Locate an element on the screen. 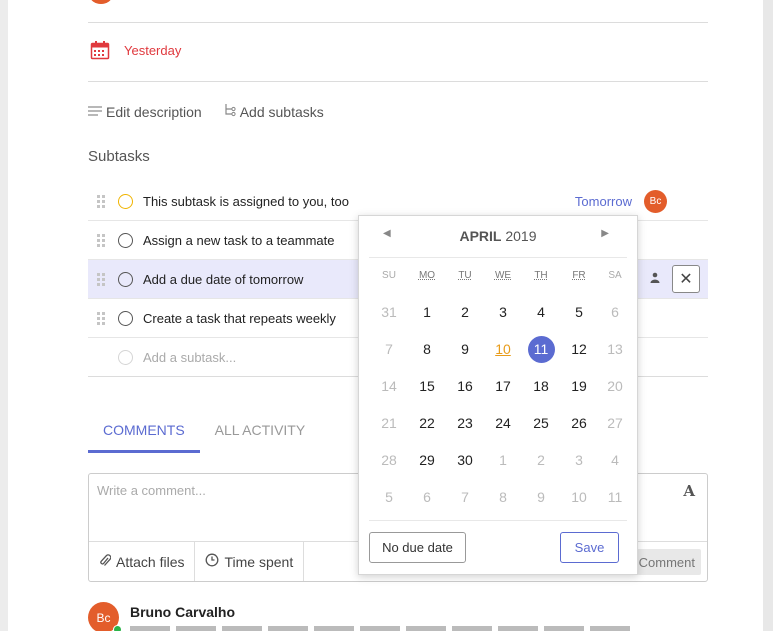  activity-tabs: COMMENTS ALL ACTIVITY is located at coordinates (204, 435).